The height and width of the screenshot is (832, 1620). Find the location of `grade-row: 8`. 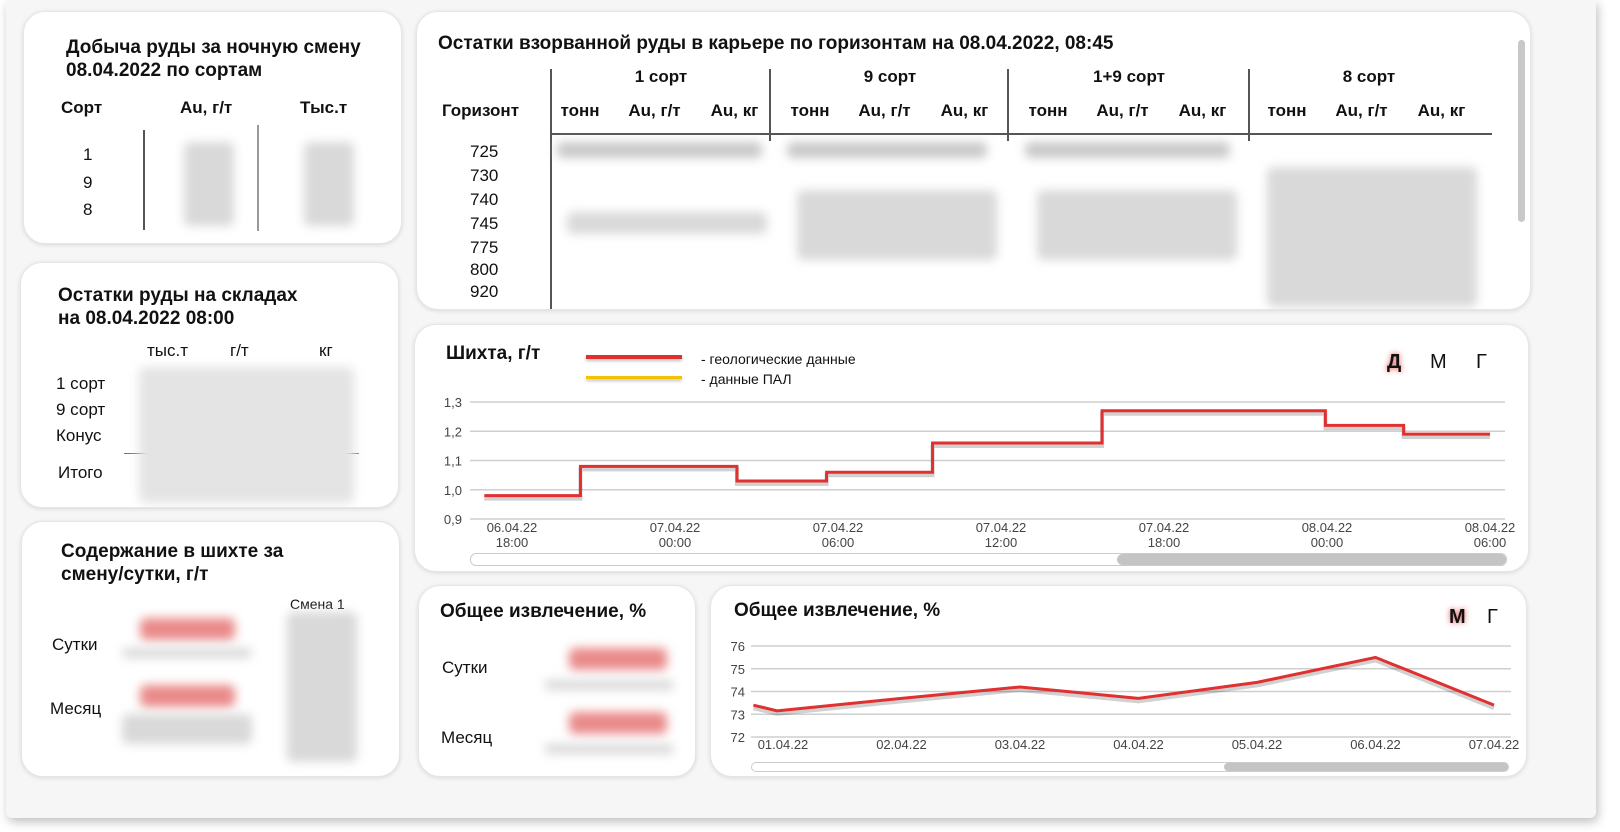

grade-row: 8 is located at coordinates (88, 209).